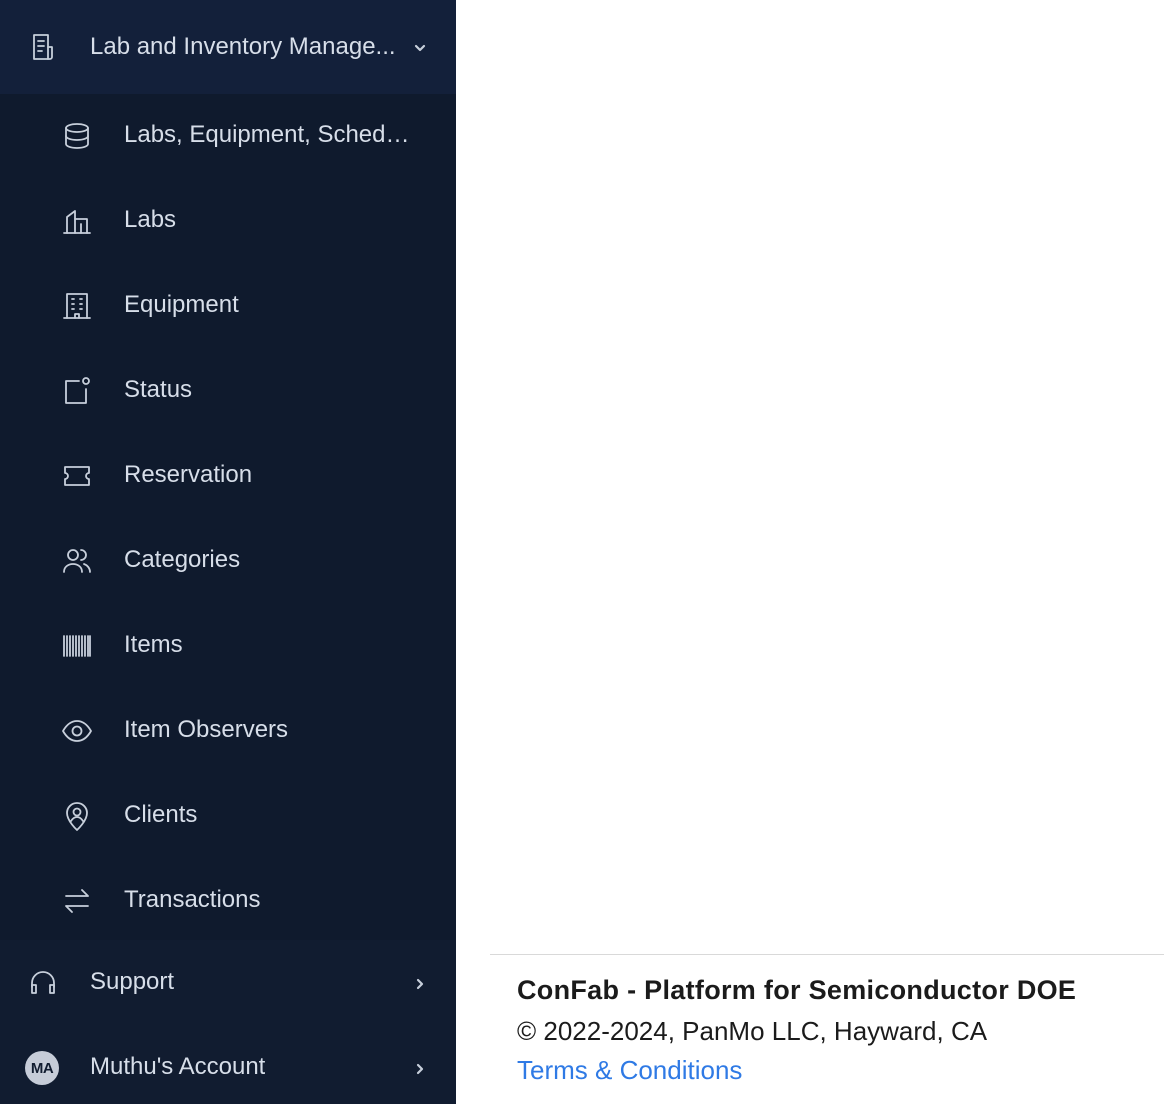  I want to click on map-pin-user-icon, so click(77, 816).